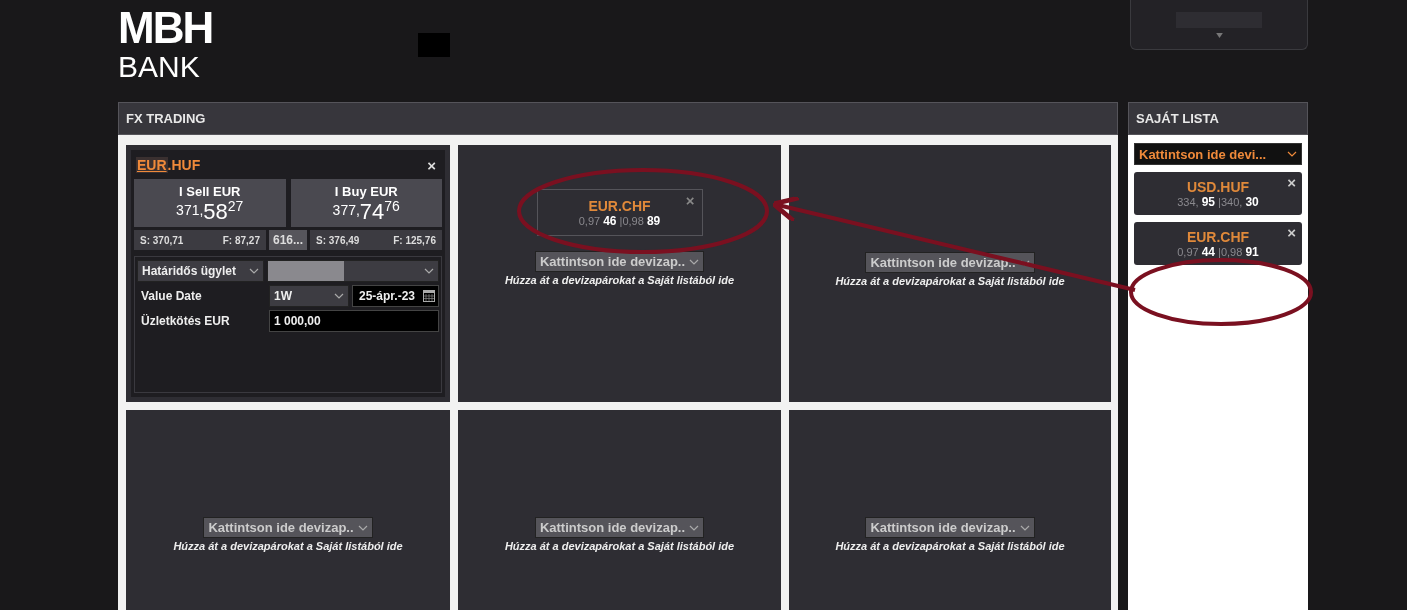 This screenshot has height=610, width=1407. What do you see at coordinates (309, 296) in the screenshot?
I see `tenor-dropdown: 1W` at bounding box center [309, 296].